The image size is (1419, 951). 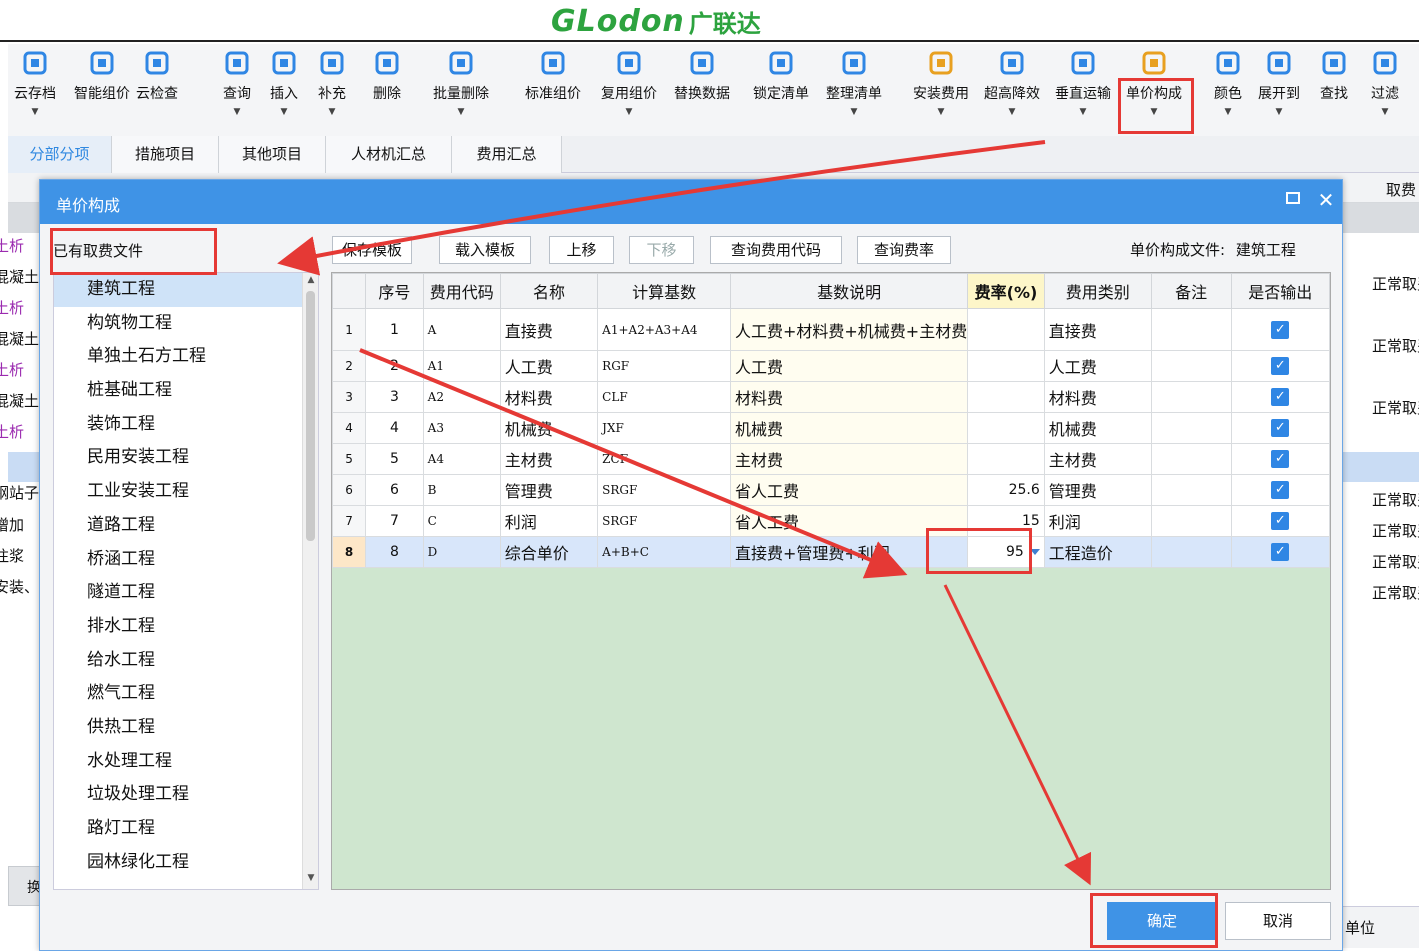 What do you see at coordinates (1017, 735) in the screenshot?
I see `arrow-to-ok` at bounding box center [1017, 735].